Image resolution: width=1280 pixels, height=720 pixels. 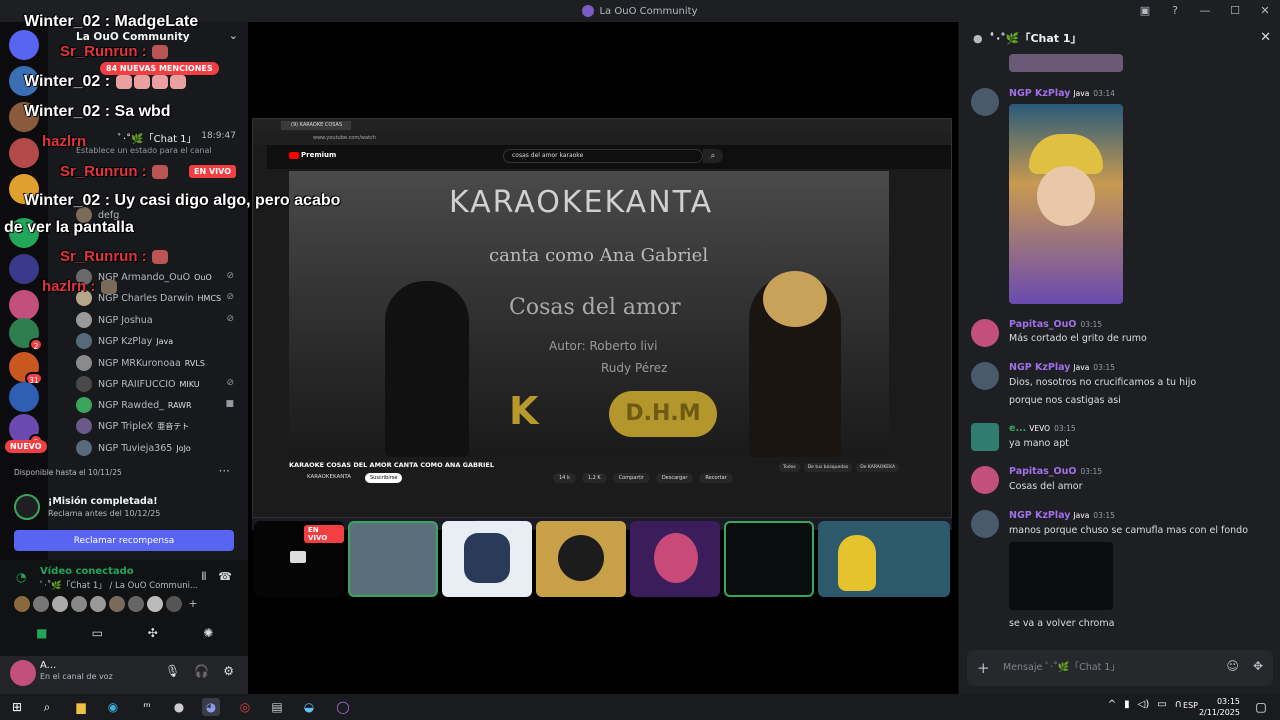 I want to click on chevron-up-icon: ^, so click(x=1112, y=704).